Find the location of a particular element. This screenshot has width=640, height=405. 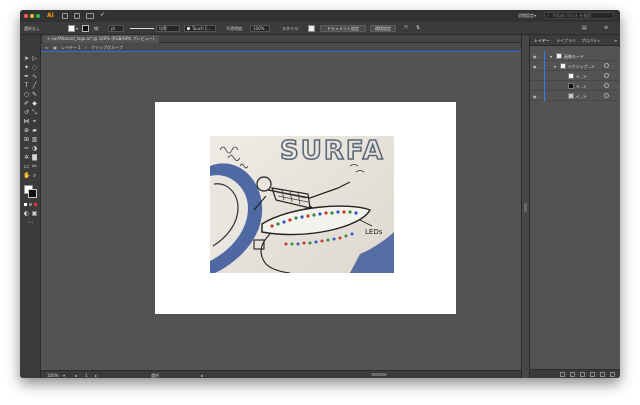

preferences-button: 環境設定 is located at coordinates (383, 28).